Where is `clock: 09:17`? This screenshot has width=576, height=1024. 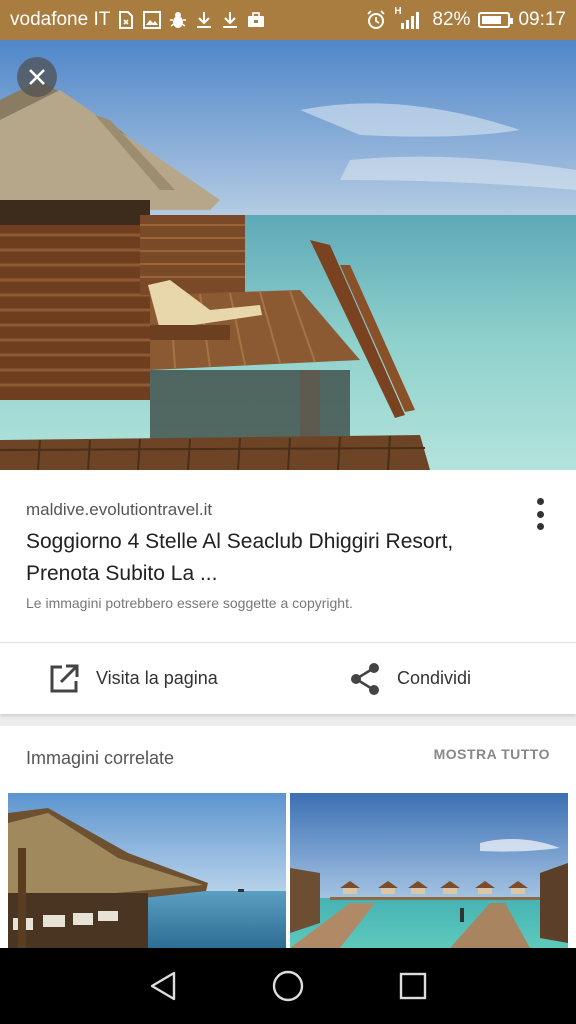 clock: 09:17 is located at coordinates (542, 19).